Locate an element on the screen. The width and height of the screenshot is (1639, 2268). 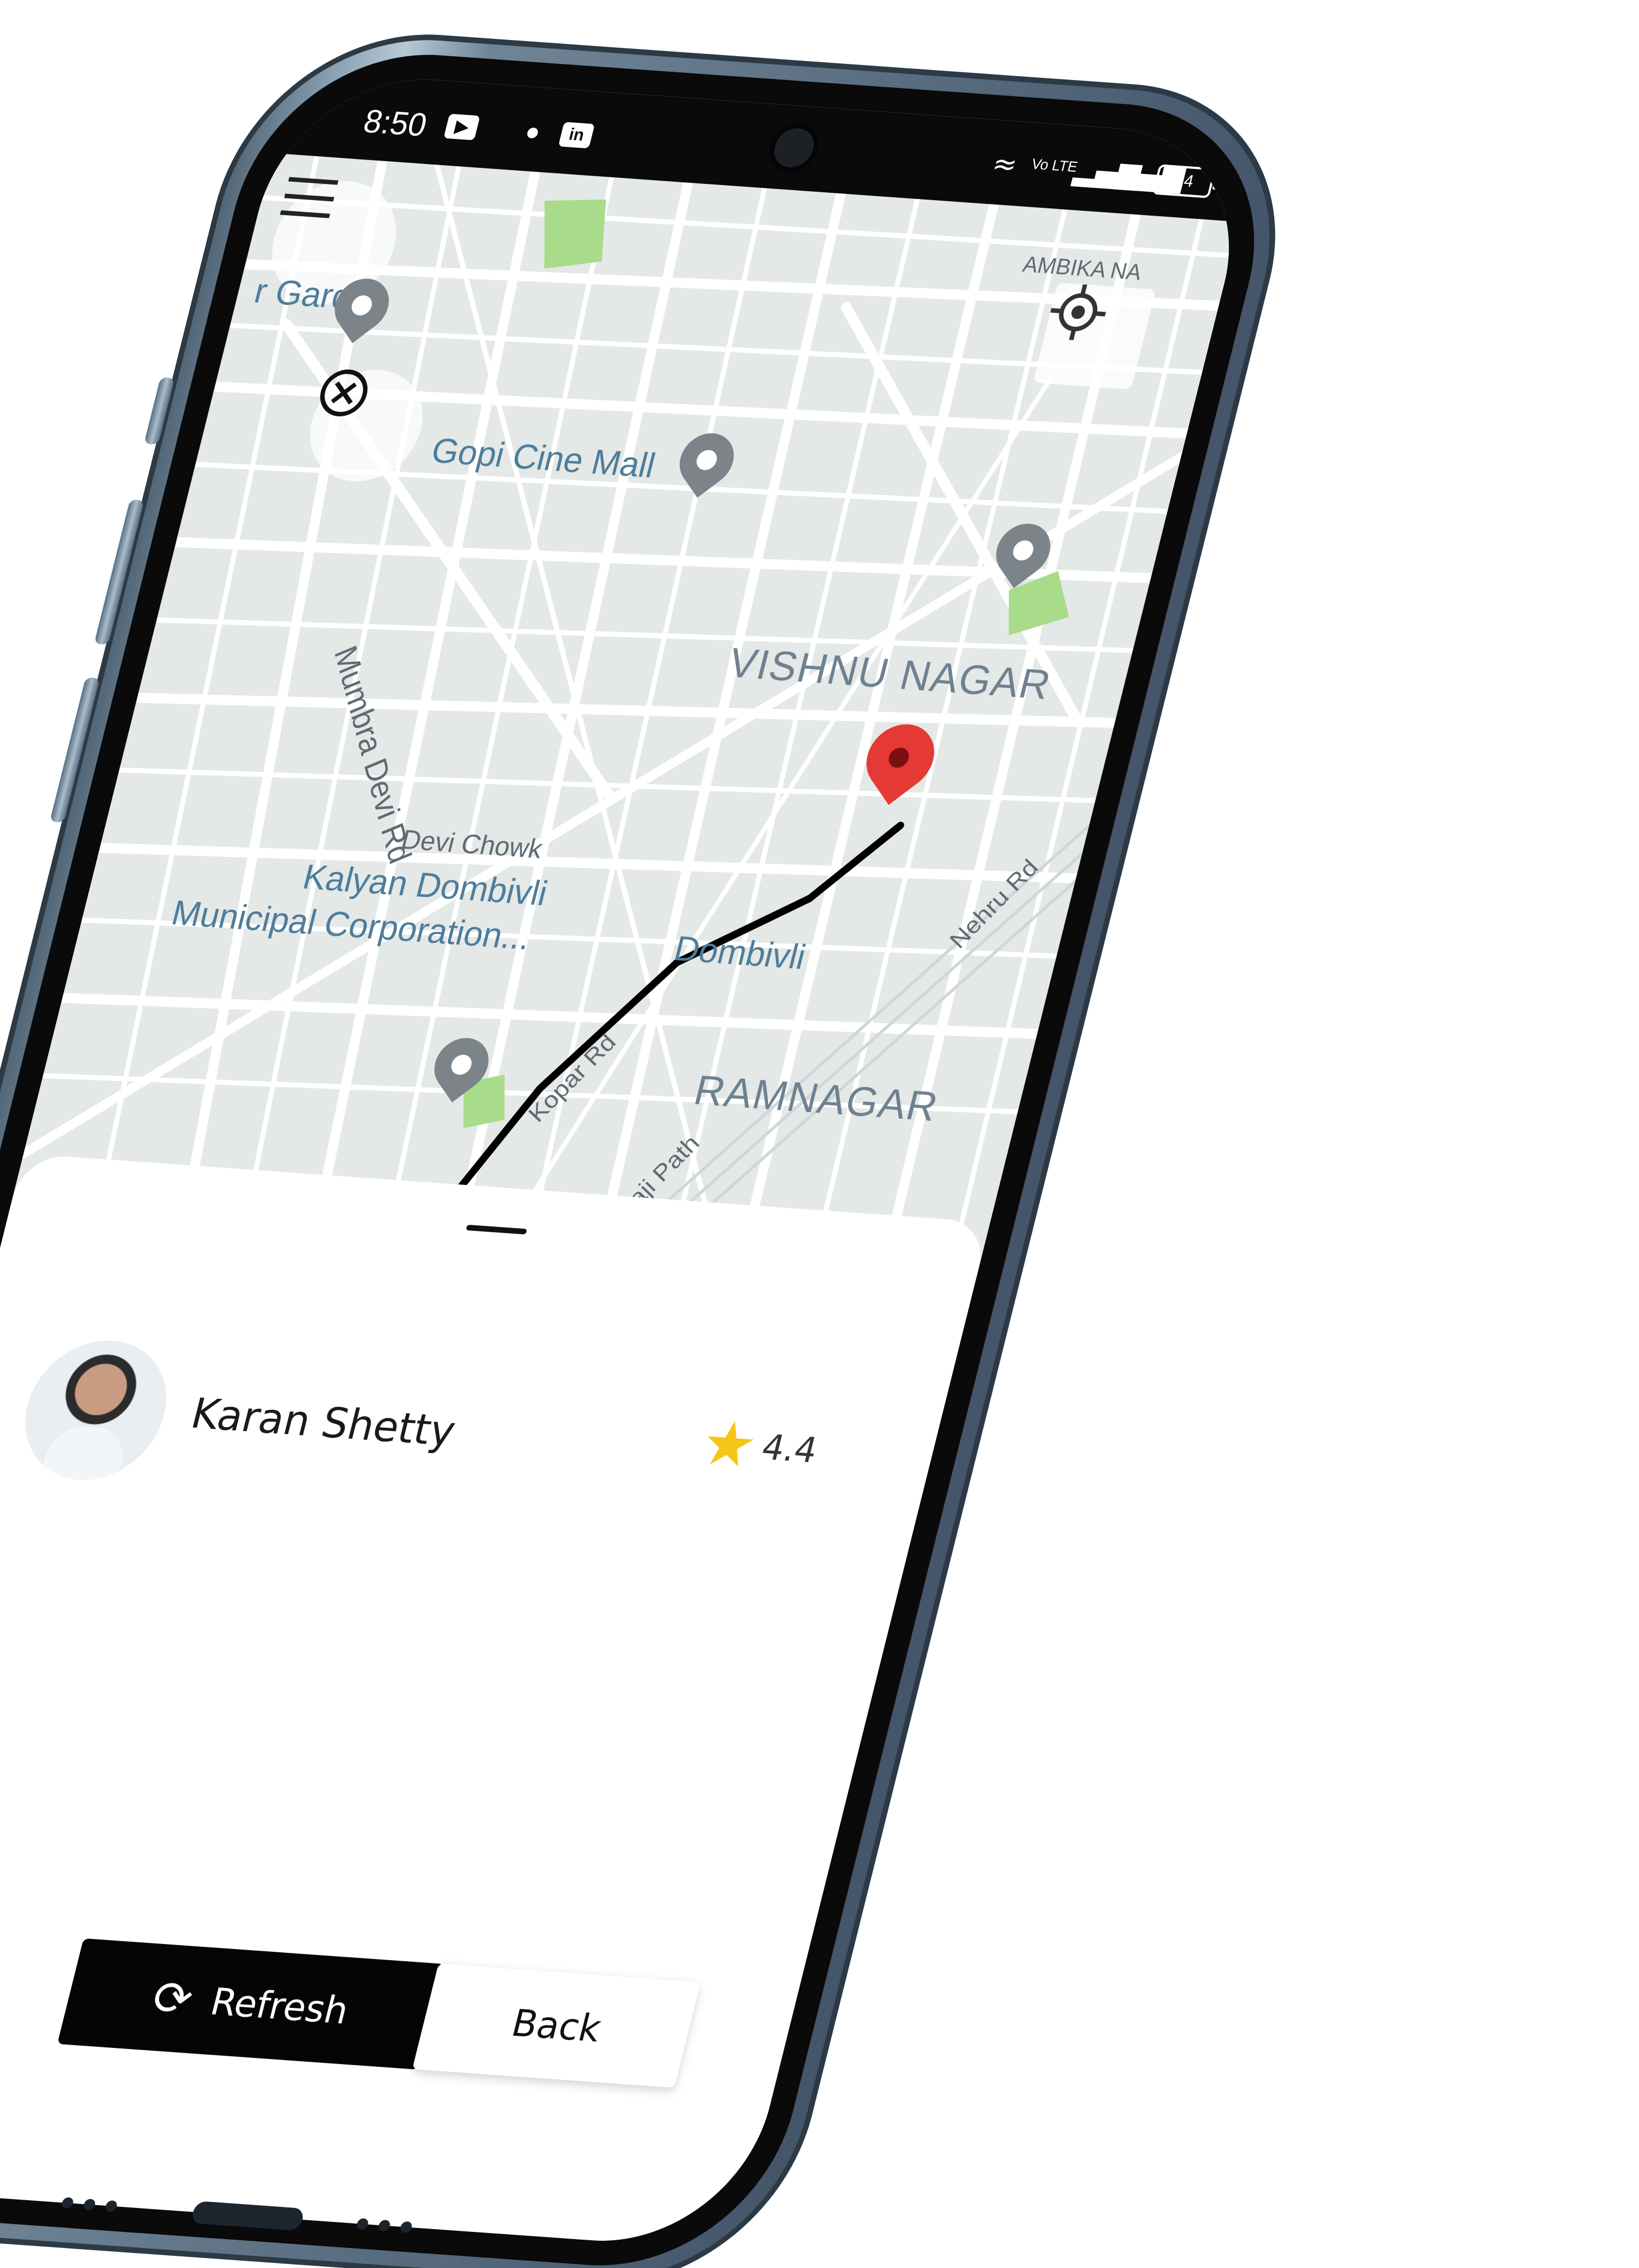
refresh-button: ⟳ Refresh is located at coordinates (250, 2004).